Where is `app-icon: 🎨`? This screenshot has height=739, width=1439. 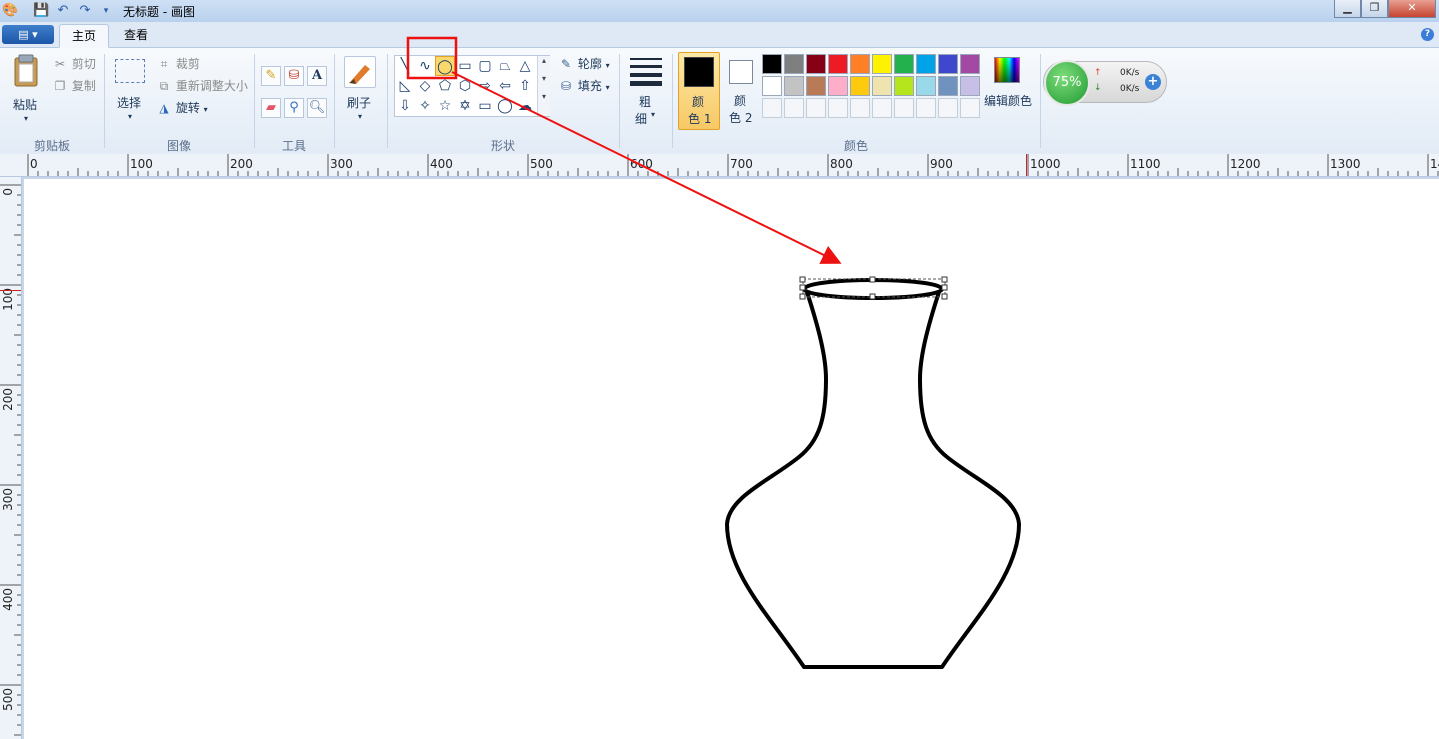 app-icon: 🎨 is located at coordinates (10, 11).